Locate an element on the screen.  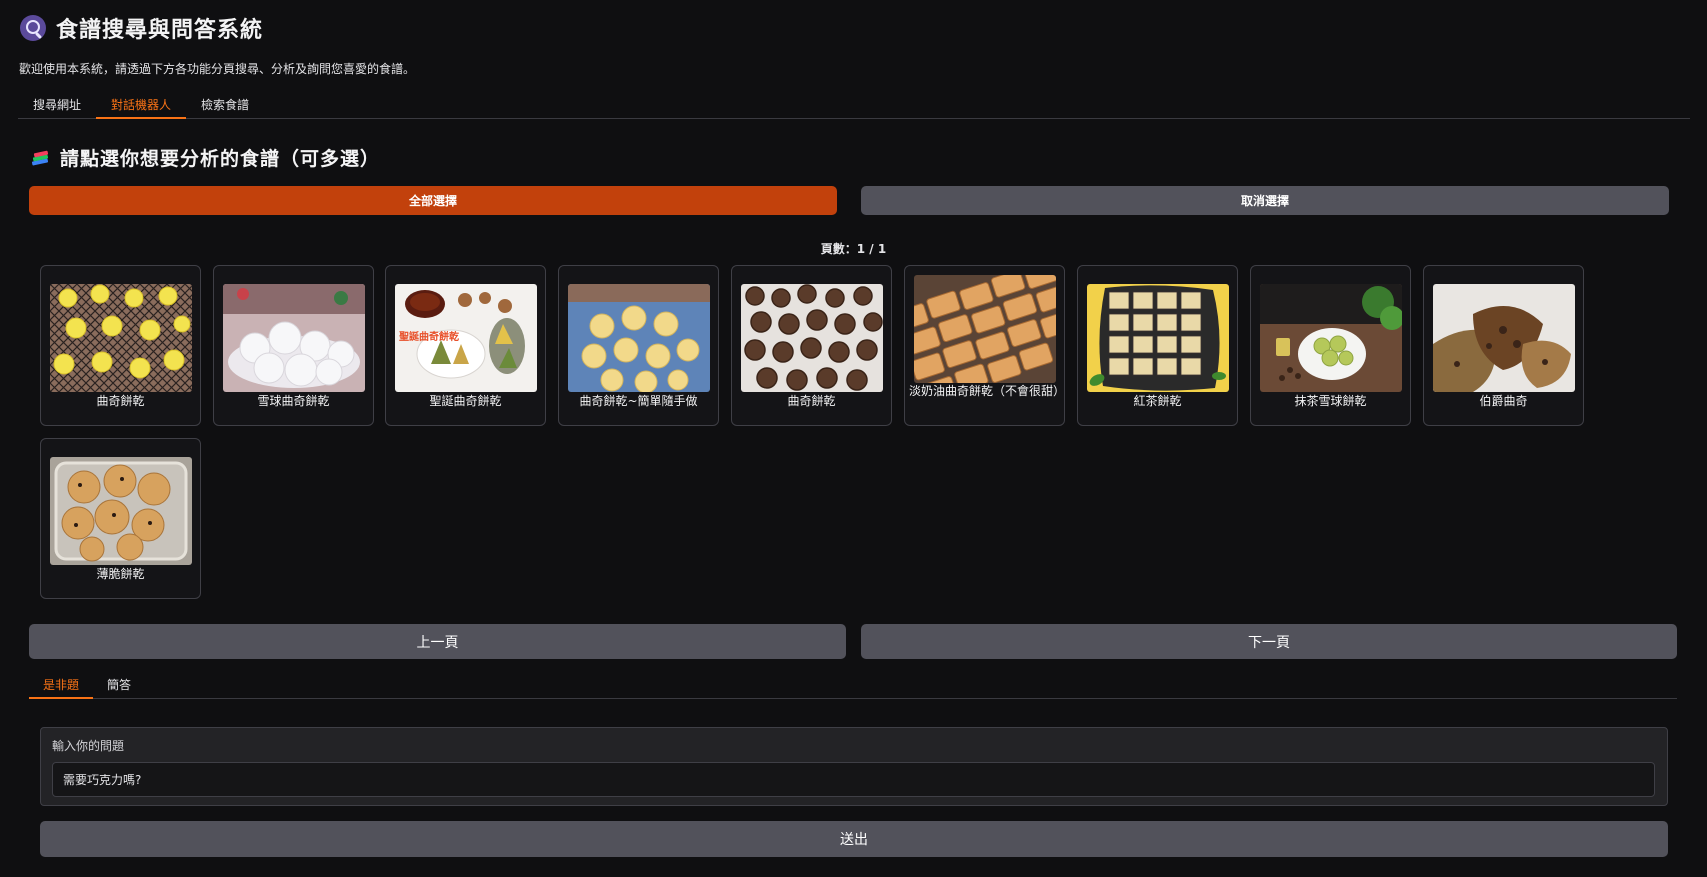
submit-button: 送出 is located at coordinates (854, 839).